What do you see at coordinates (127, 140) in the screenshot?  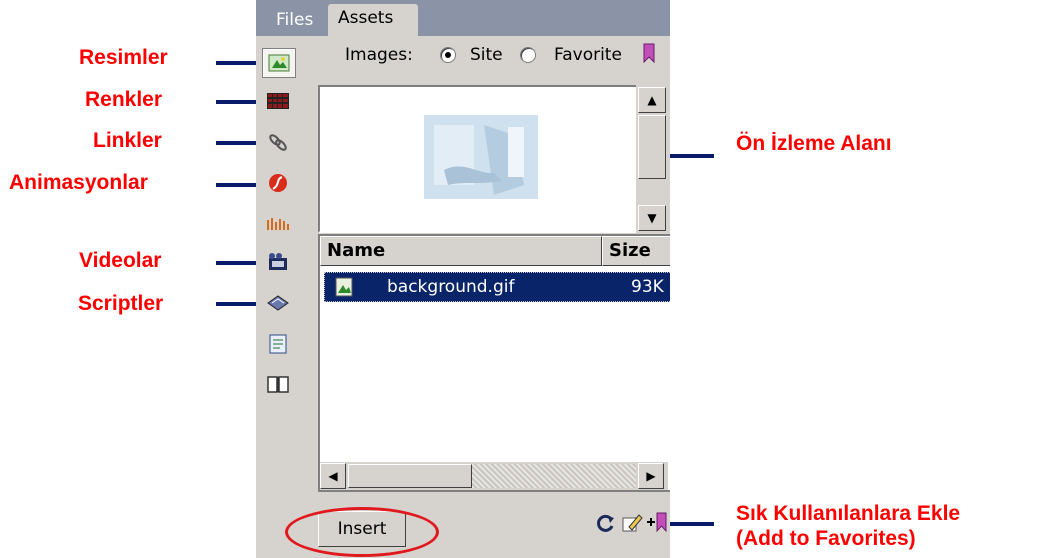 I see `callout-linkler: Linkler` at bounding box center [127, 140].